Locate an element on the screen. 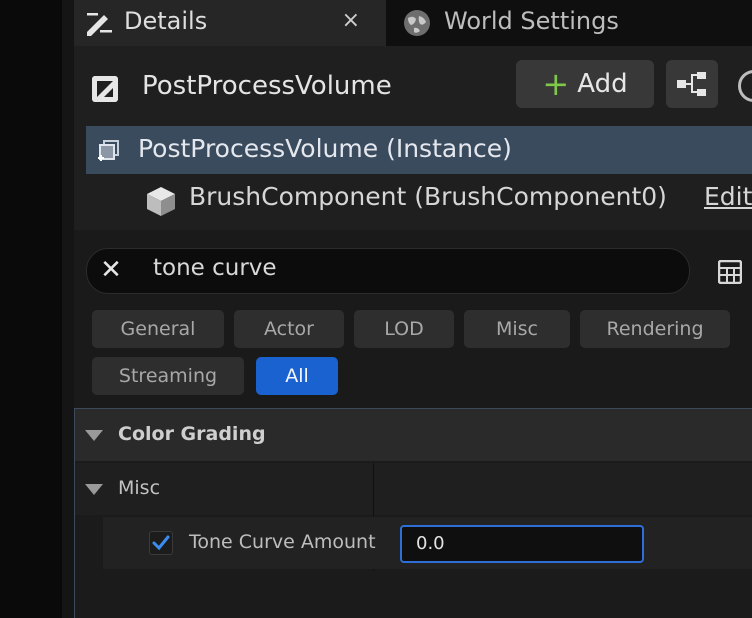  add-button-label: Add is located at coordinates (602, 84).